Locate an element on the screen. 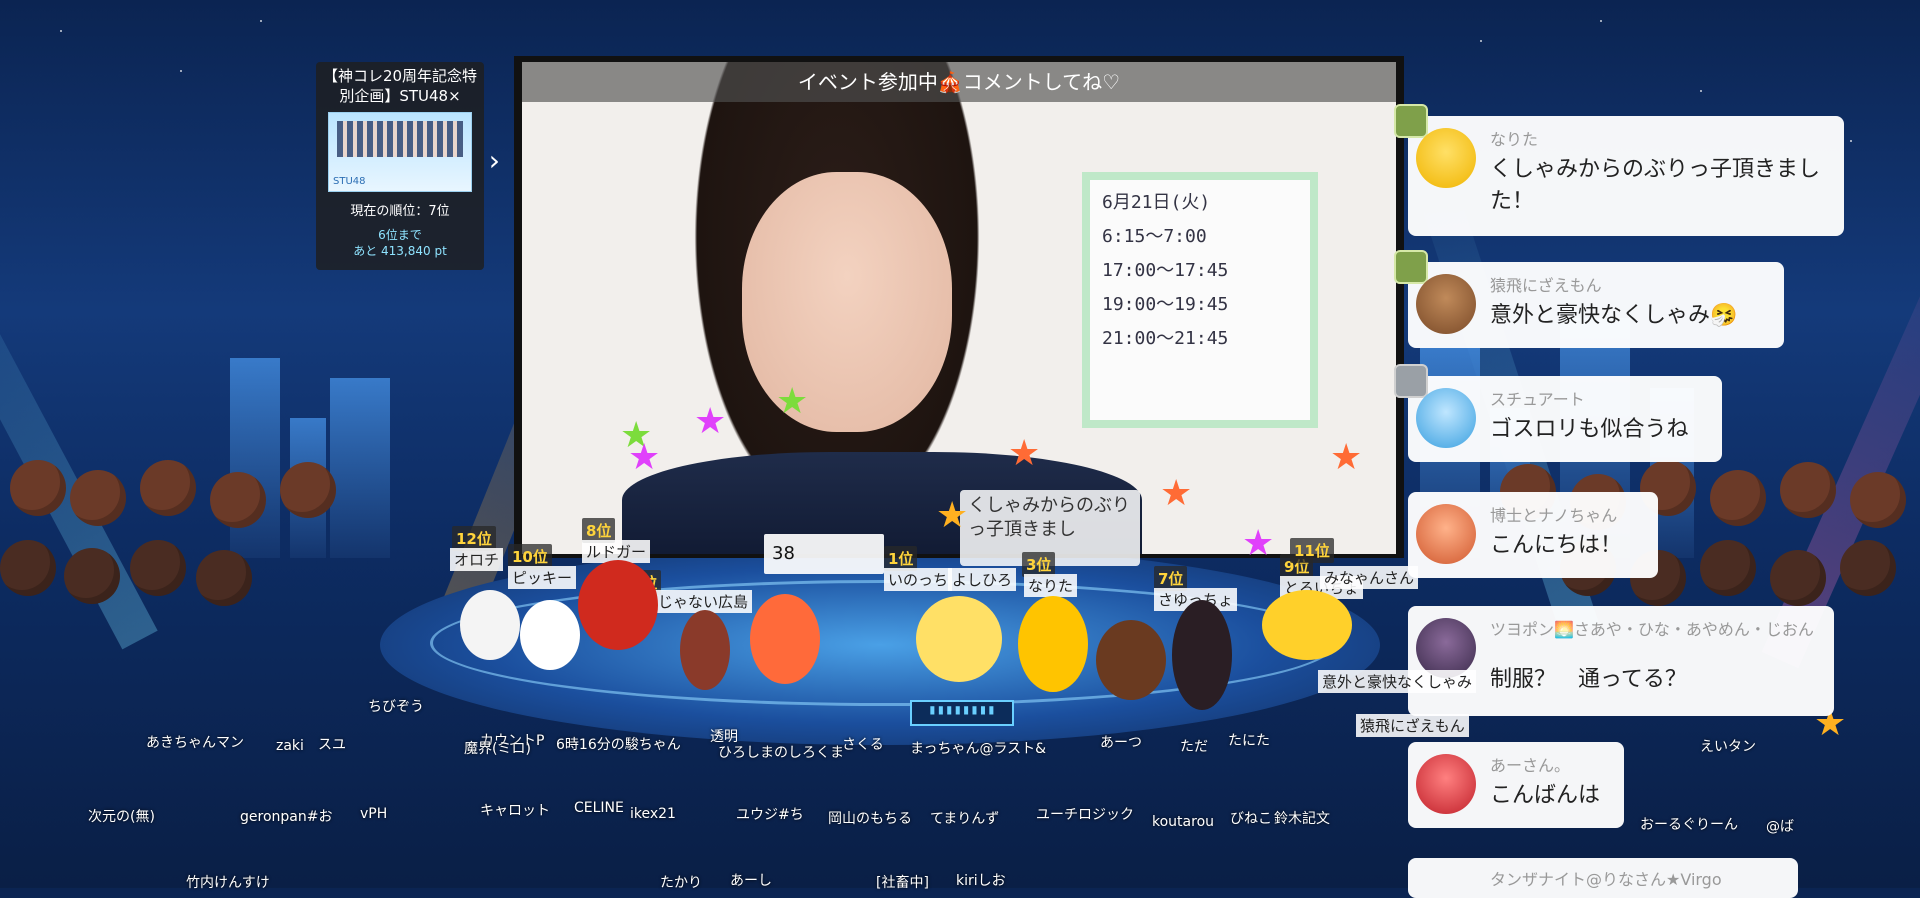 This screenshot has height=898, width=1920. audience-name: 竹内けんすけ is located at coordinates (228, 883).